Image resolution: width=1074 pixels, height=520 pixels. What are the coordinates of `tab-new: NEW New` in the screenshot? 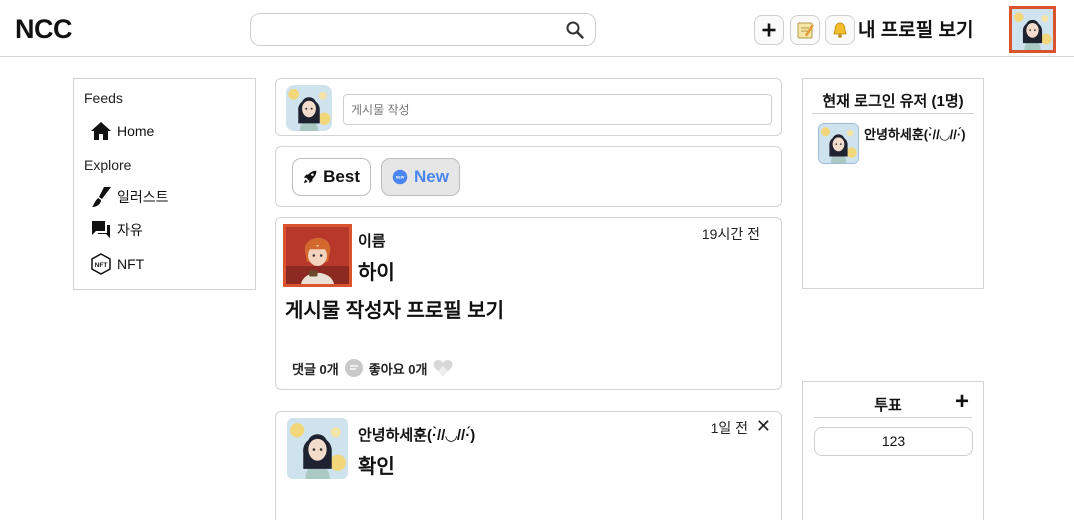 It's located at (420, 177).